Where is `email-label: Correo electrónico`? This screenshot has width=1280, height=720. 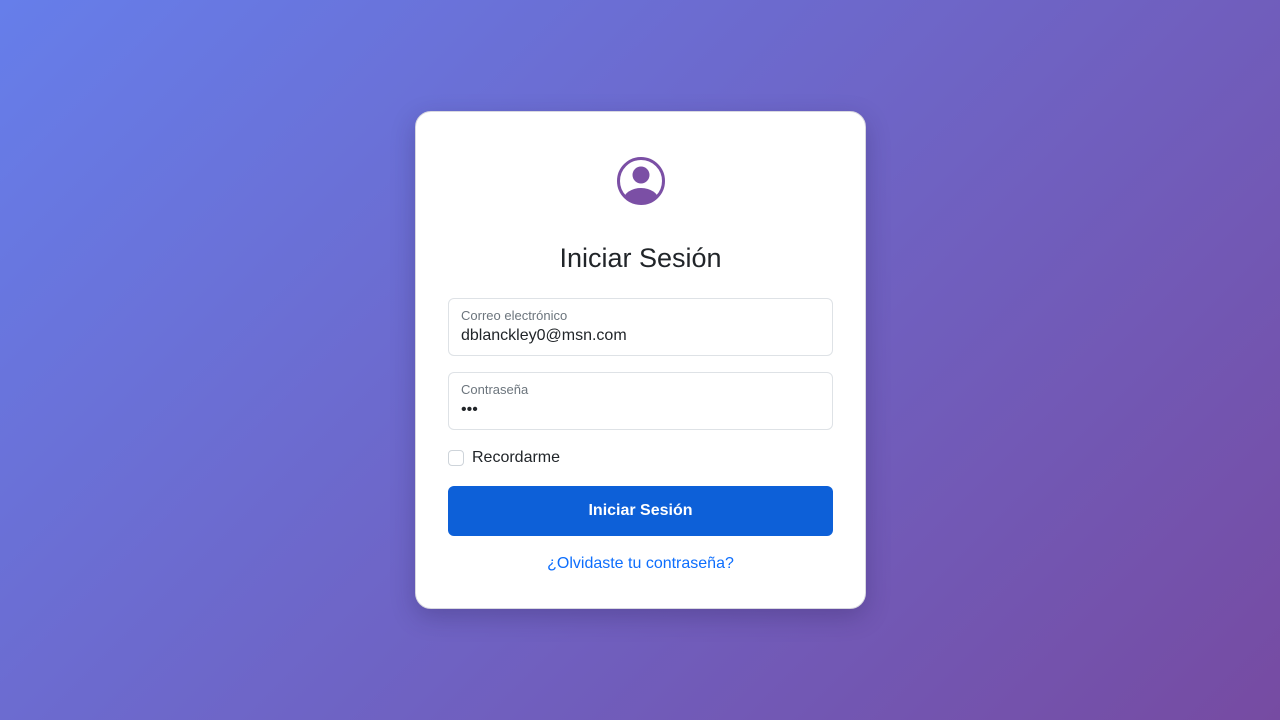 email-label: Correo electrónico is located at coordinates (514, 315).